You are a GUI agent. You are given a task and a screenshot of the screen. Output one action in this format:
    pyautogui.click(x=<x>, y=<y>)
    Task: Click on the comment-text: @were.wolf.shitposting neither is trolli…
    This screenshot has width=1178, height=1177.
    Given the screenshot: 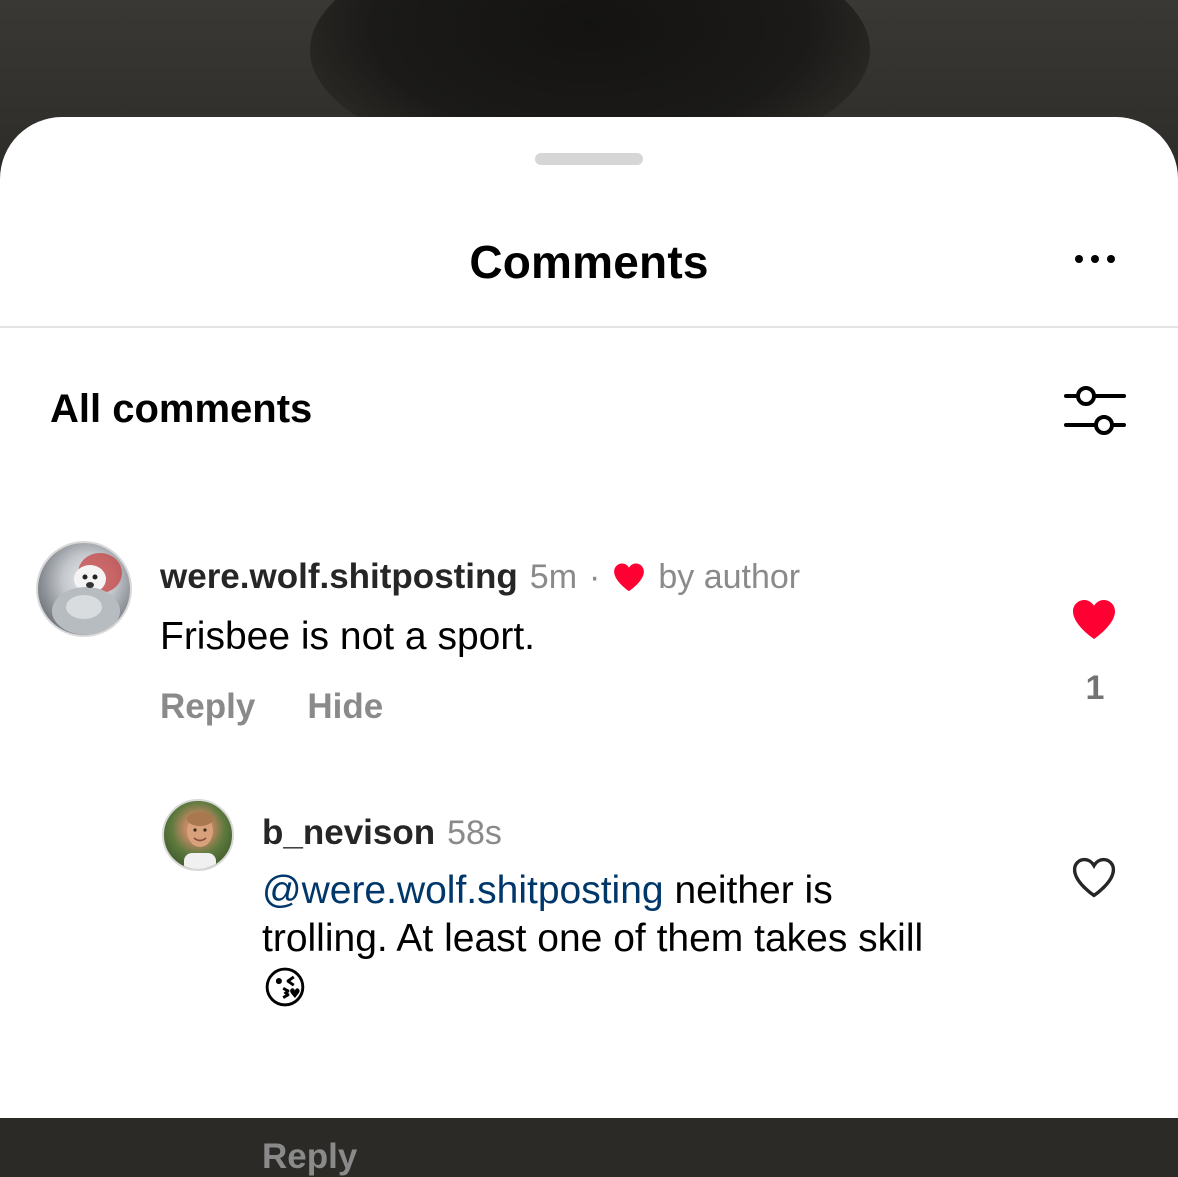 What is the action you would take?
    pyautogui.click(x=652, y=941)
    